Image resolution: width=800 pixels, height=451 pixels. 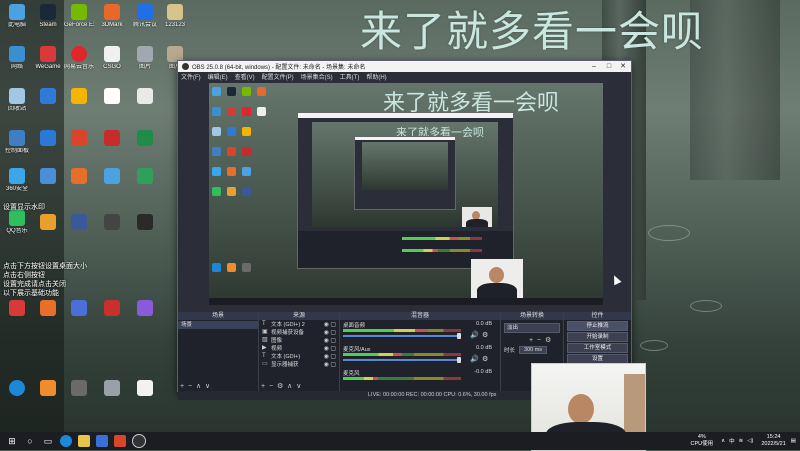 I want to click on desktop-icon-csgo: CSGO, so click(x=112, y=58).